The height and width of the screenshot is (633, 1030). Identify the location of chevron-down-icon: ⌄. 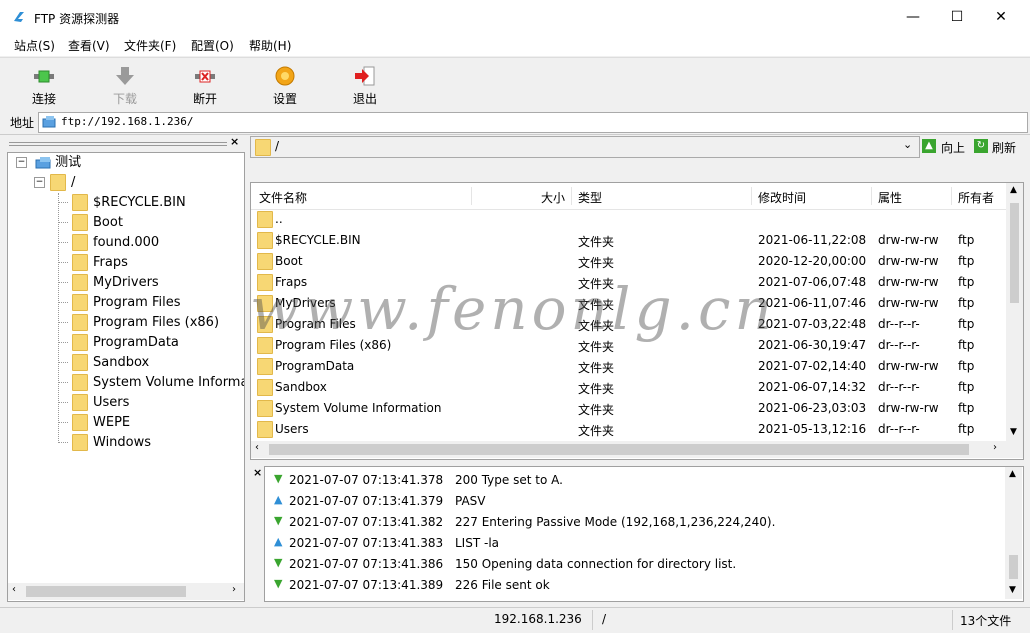
(907, 144).